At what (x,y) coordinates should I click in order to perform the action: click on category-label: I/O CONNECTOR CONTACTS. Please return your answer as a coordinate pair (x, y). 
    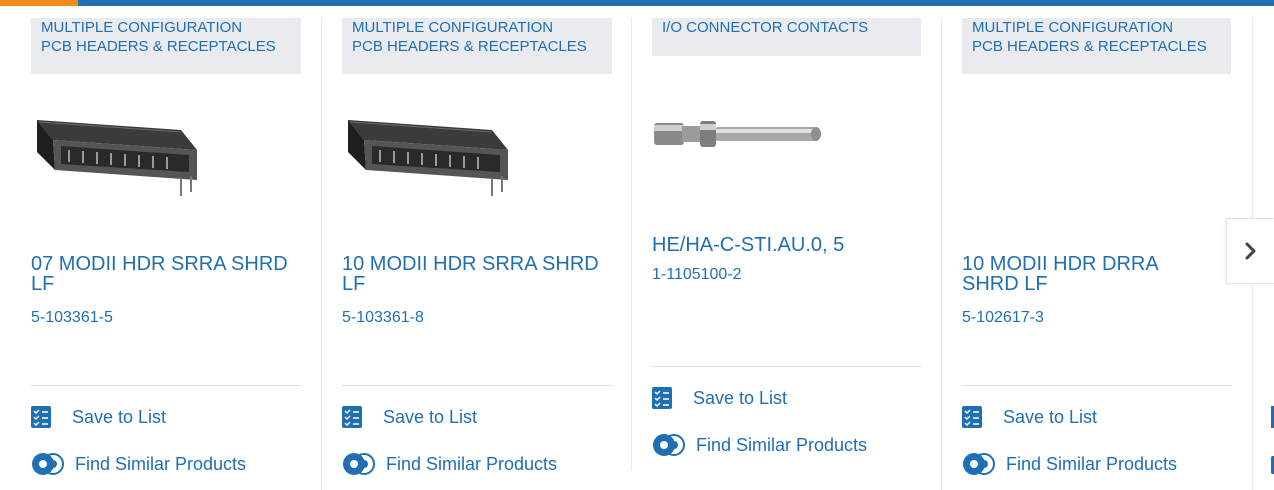
    Looking at the image, I should click on (786, 37).